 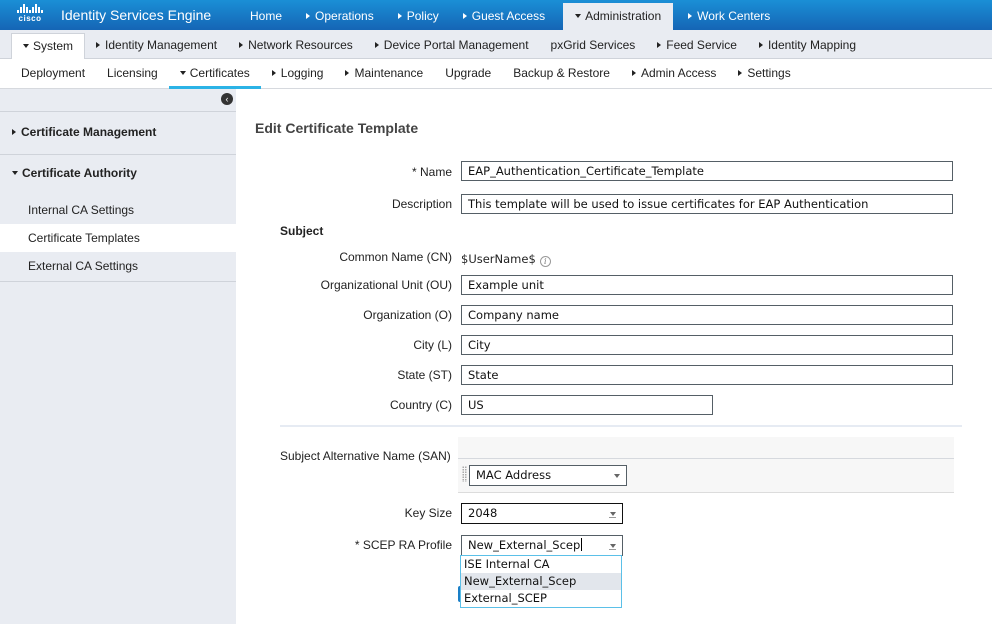 What do you see at coordinates (432, 345) in the screenshot?
I see `city-label: City (L)` at bounding box center [432, 345].